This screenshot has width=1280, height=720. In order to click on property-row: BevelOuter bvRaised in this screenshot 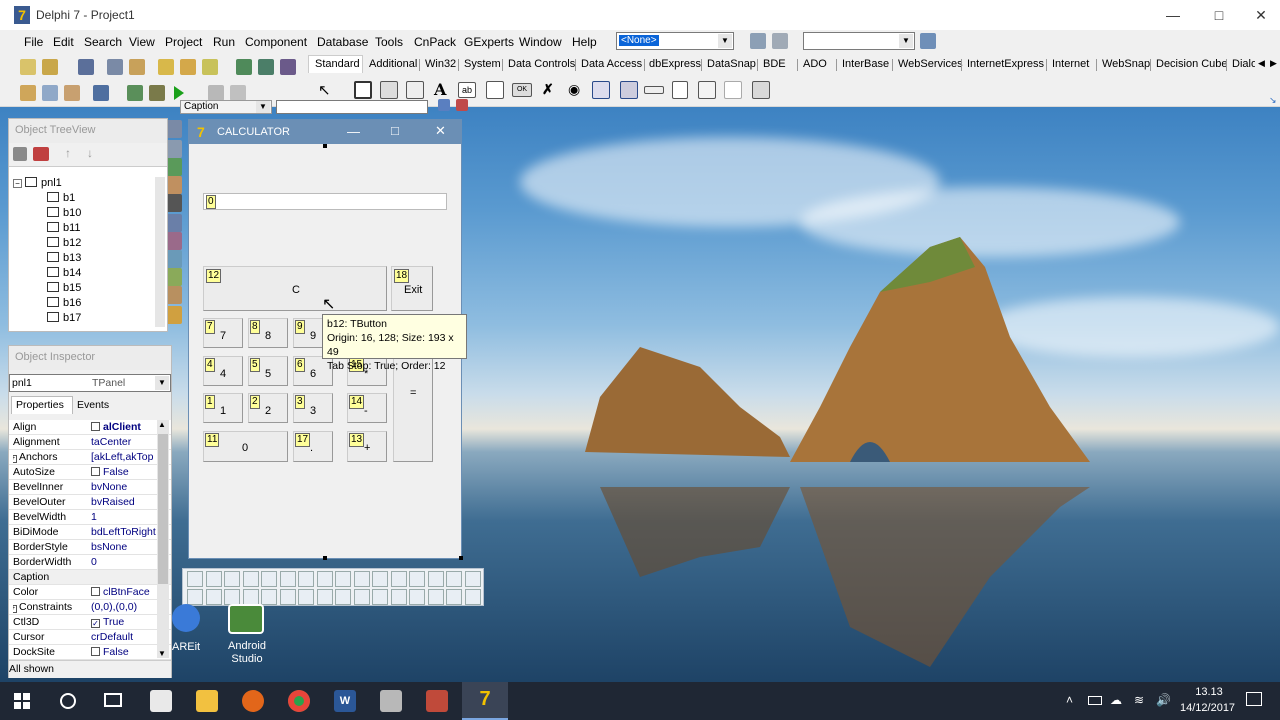, I will do `click(90, 502)`.